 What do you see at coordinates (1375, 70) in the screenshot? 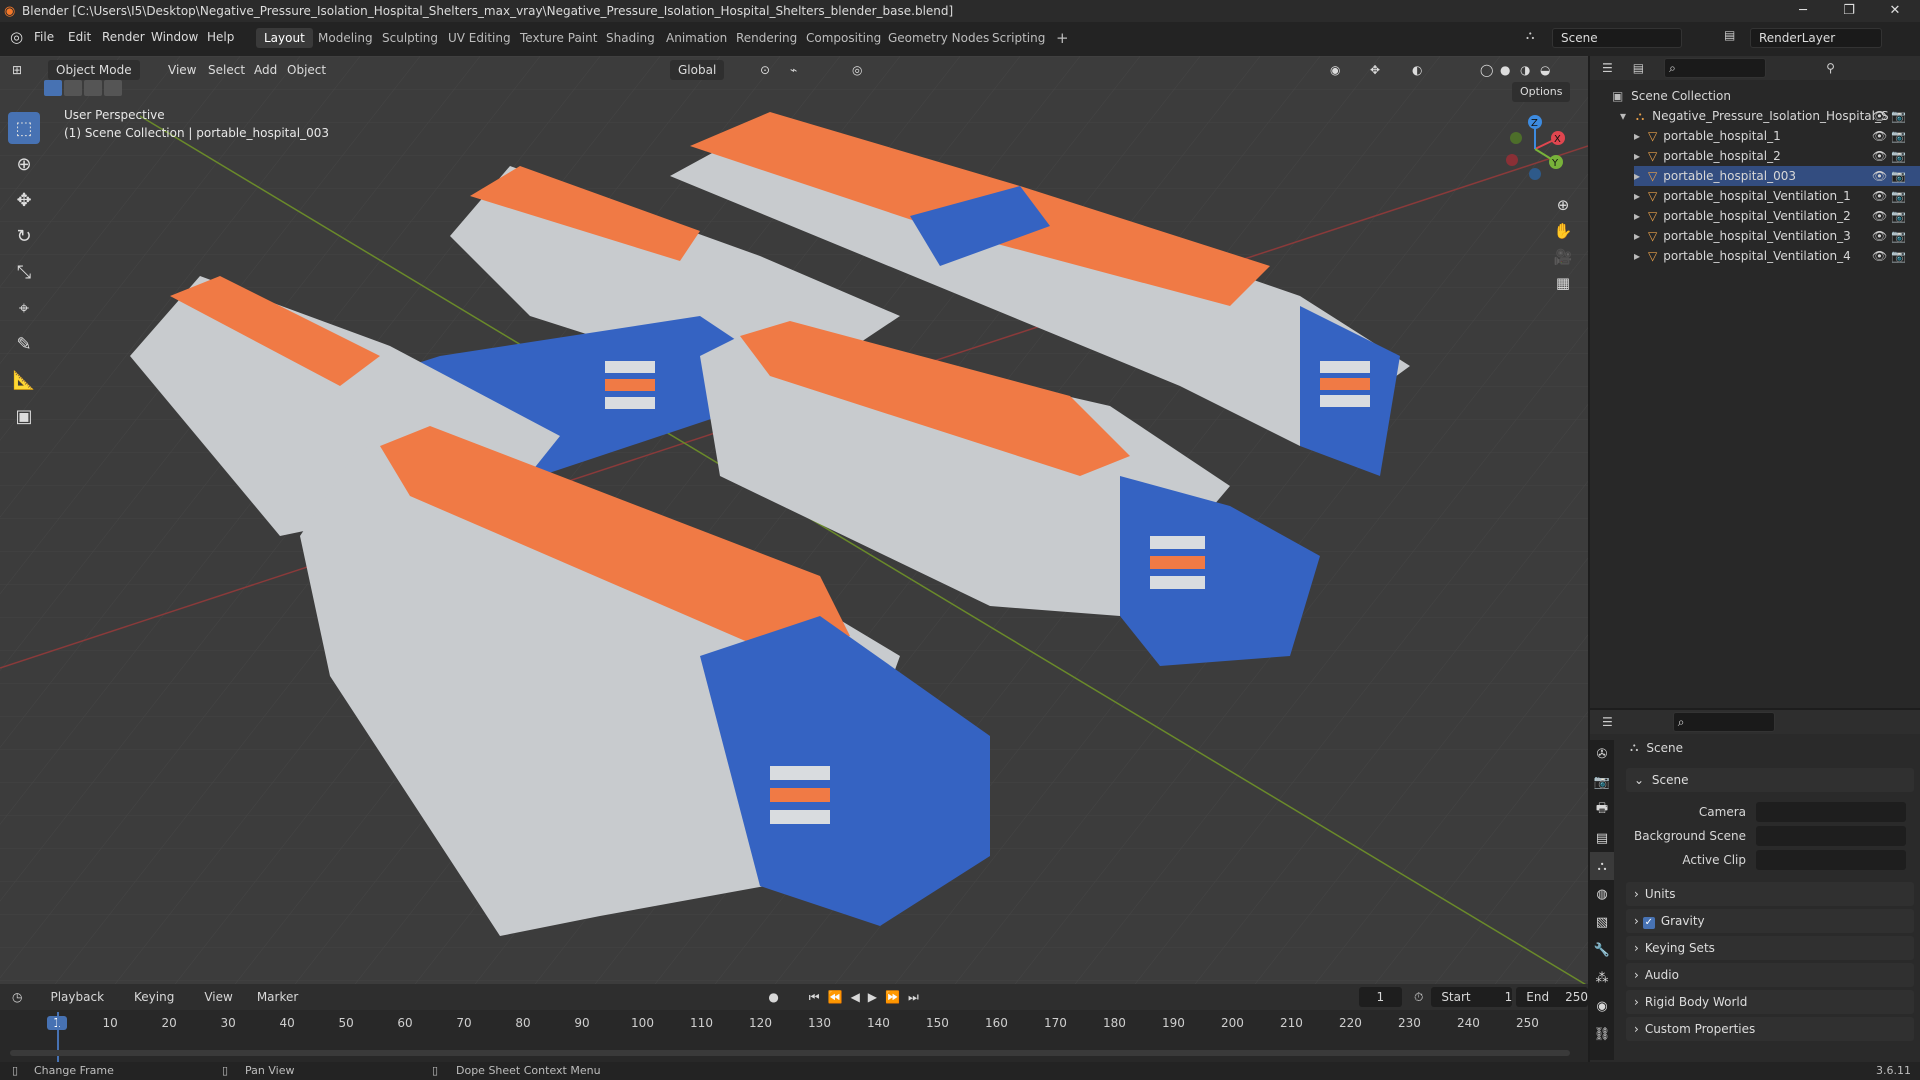
I see `gizmo-toggle-icon: ✥` at bounding box center [1375, 70].